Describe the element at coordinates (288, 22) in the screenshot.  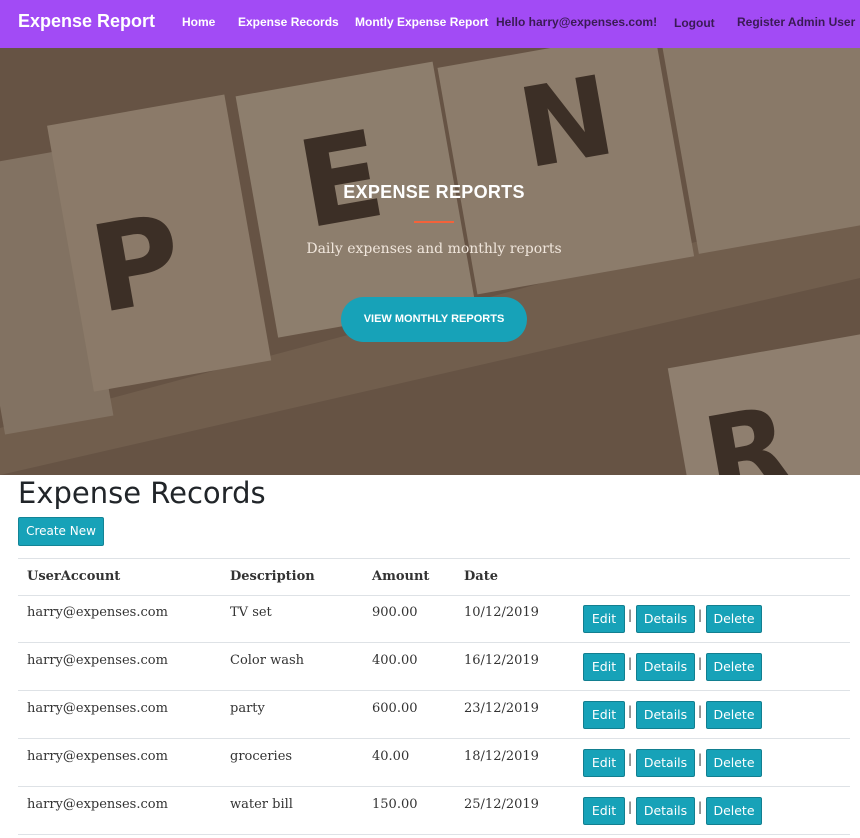
I see `nav-expense-records-link: Expense Records` at that location.